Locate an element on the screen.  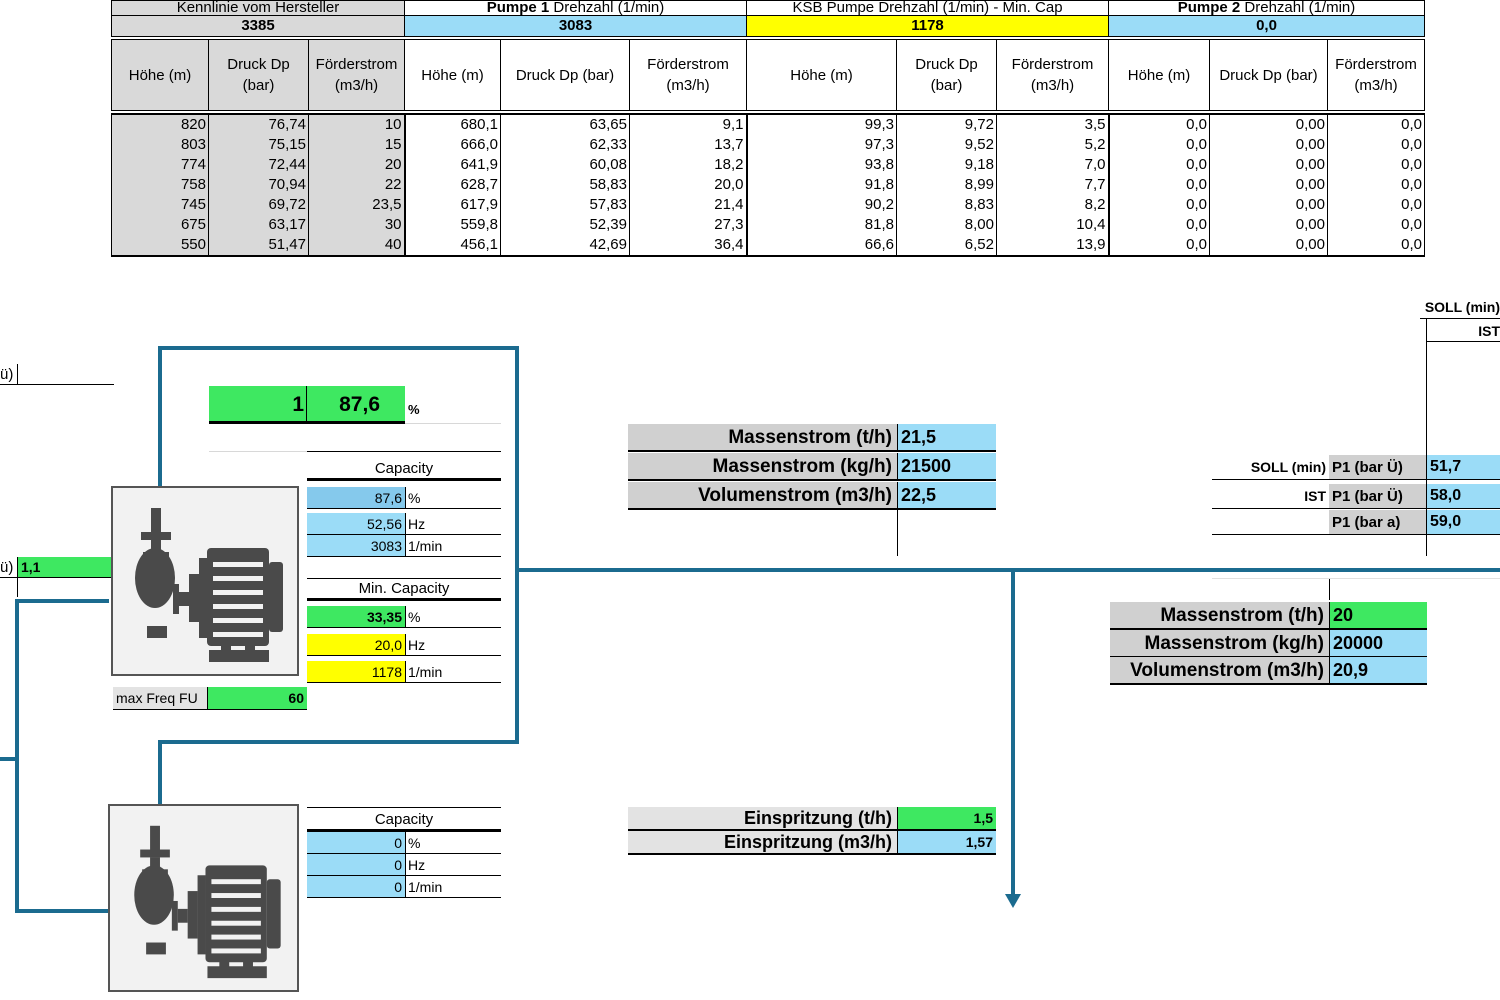
table-cell: 52,39 is located at coordinates (565, 225).